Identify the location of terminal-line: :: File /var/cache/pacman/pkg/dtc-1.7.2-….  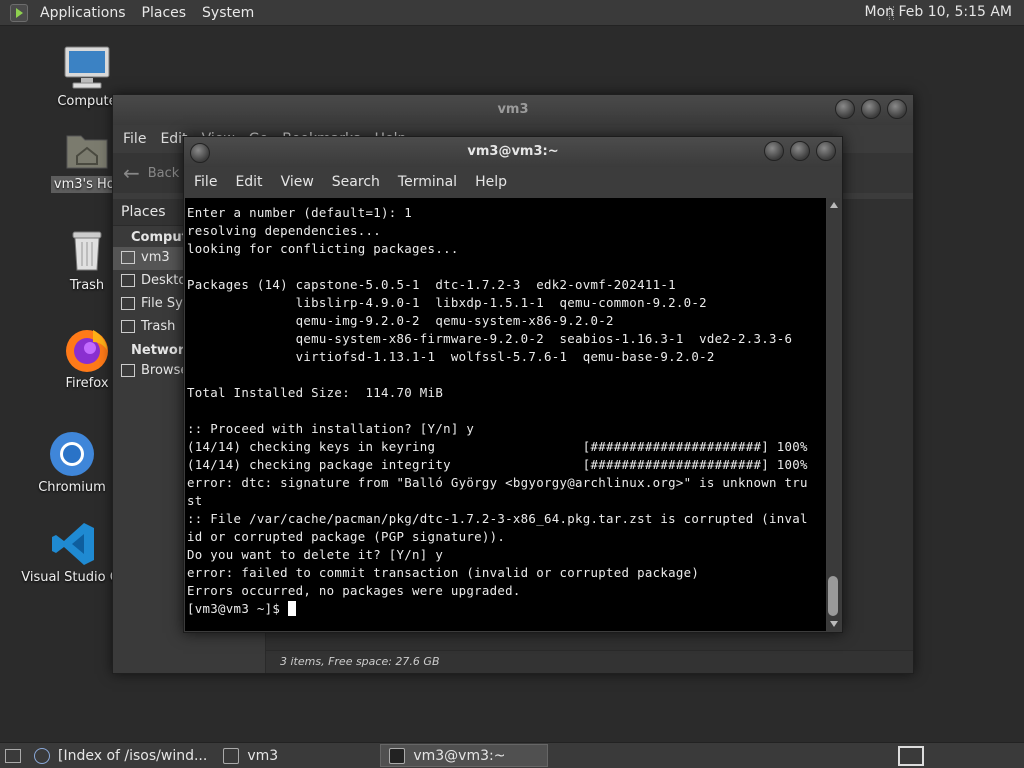
(497, 518).